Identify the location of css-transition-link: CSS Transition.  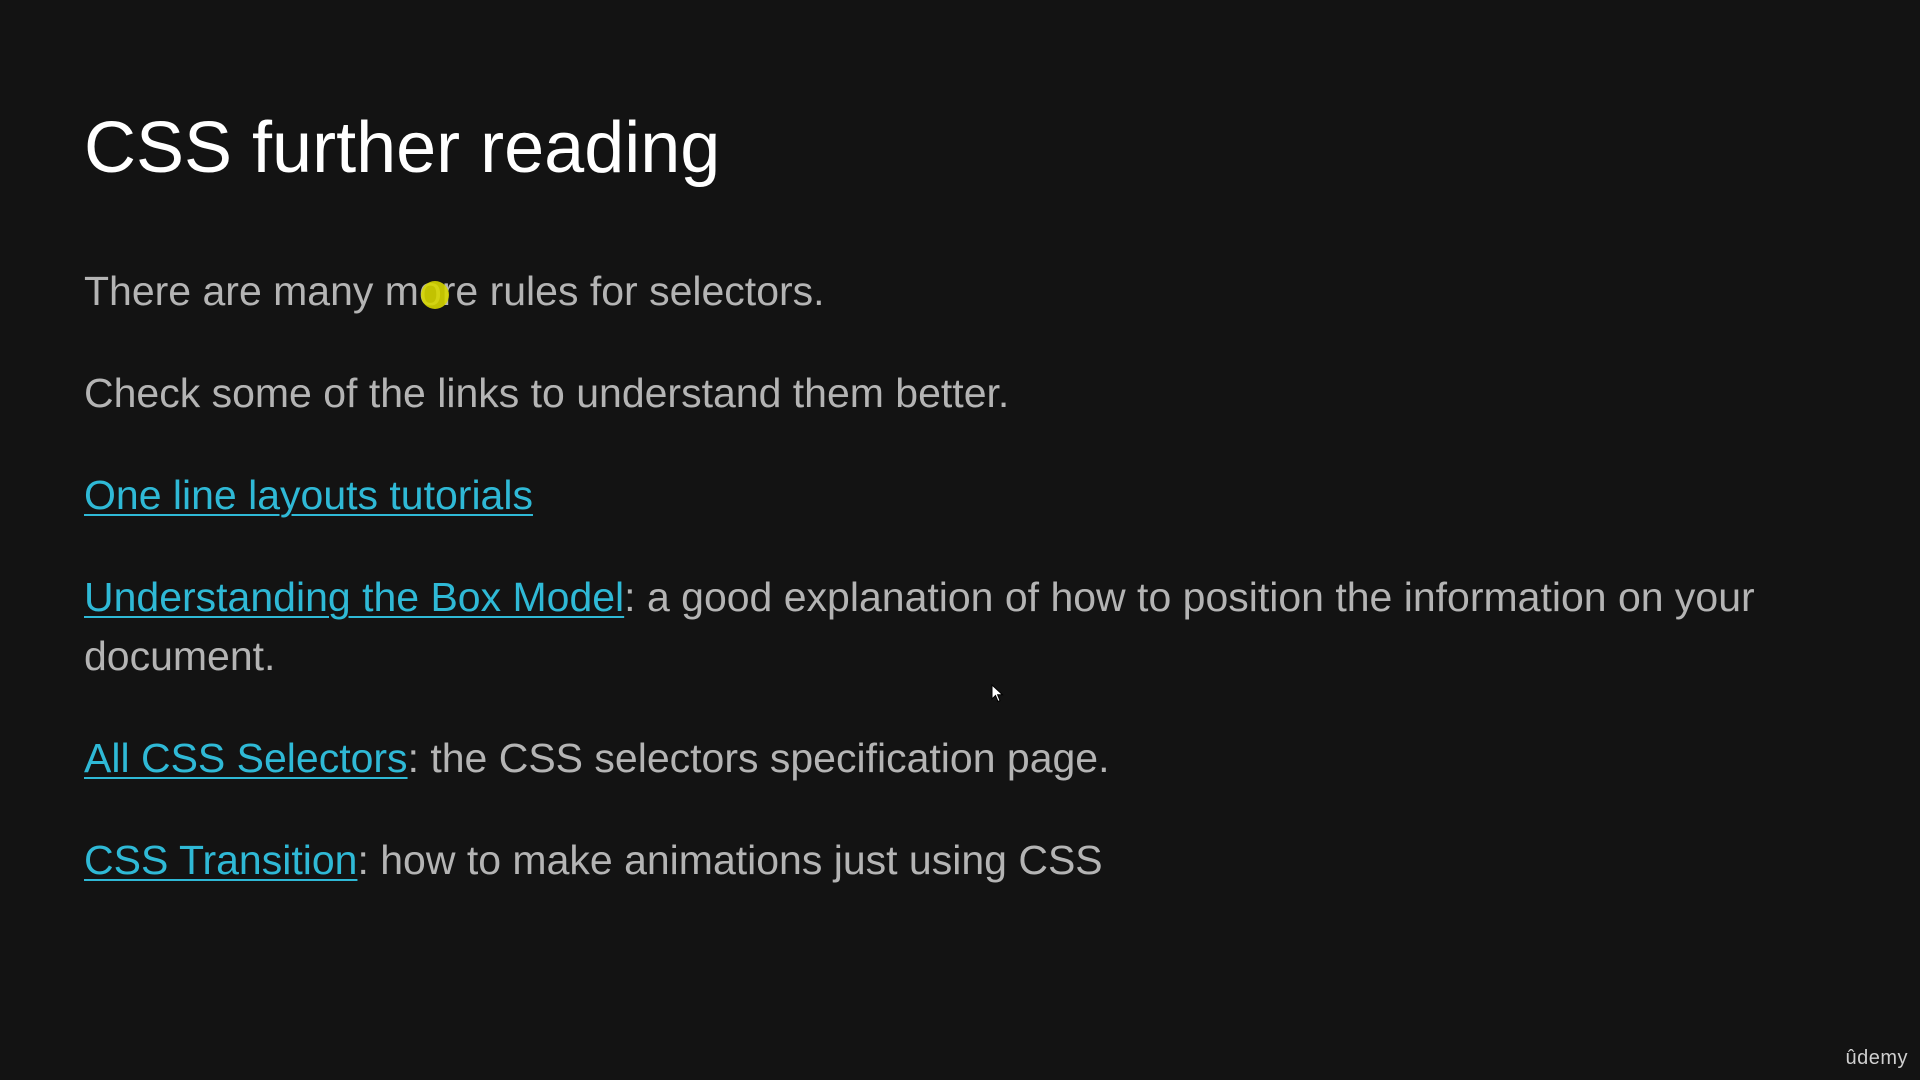
(220, 860).